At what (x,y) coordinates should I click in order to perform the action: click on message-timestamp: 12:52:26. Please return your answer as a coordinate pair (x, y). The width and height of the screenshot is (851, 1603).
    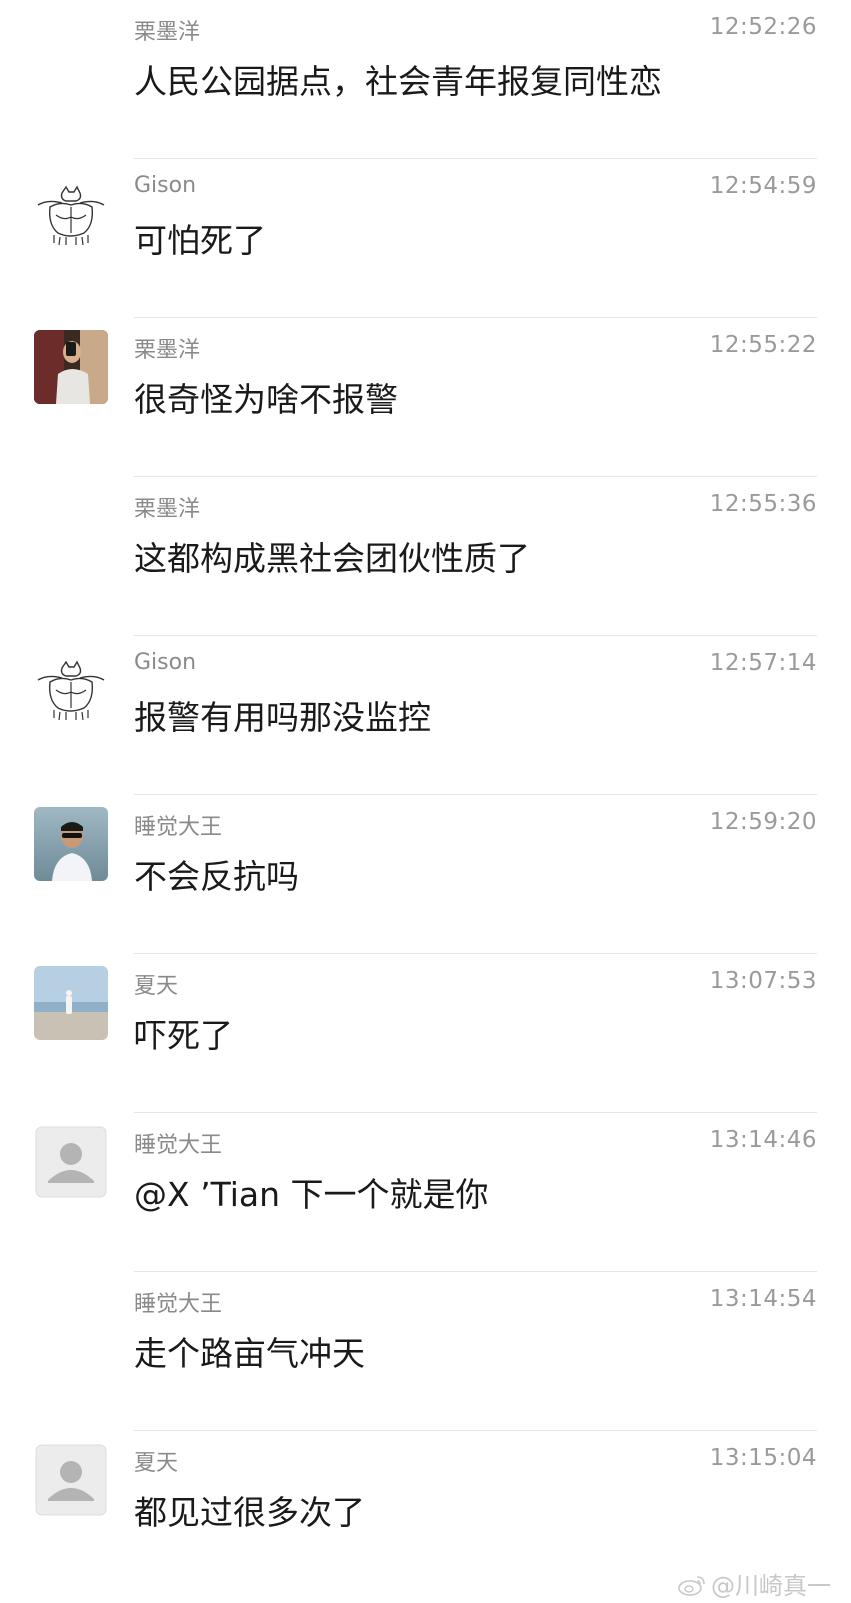
    Looking at the image, I should click on (763, 27).